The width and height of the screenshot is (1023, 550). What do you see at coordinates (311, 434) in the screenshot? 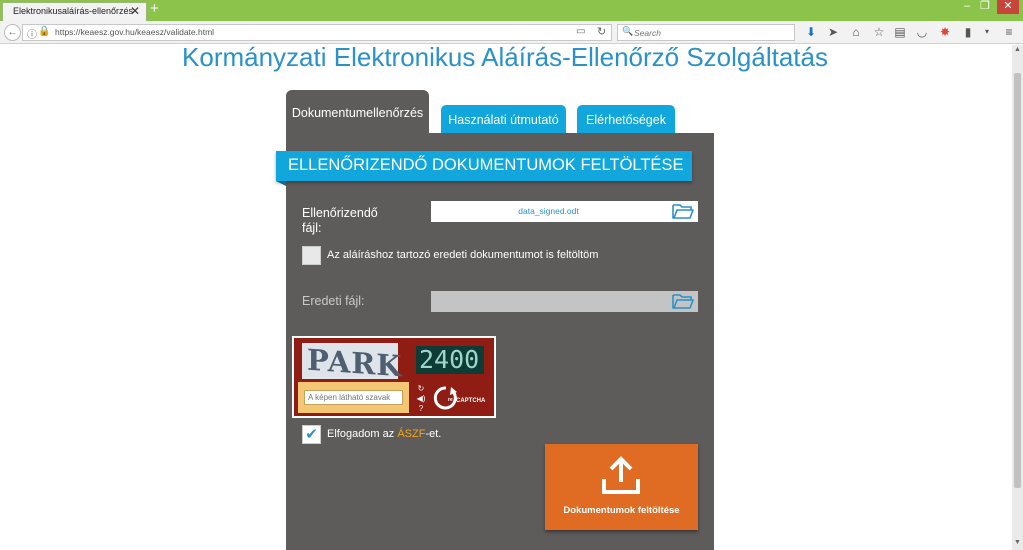
I see `aszf-checkbox: ✔` at bounding box center [311, 434].